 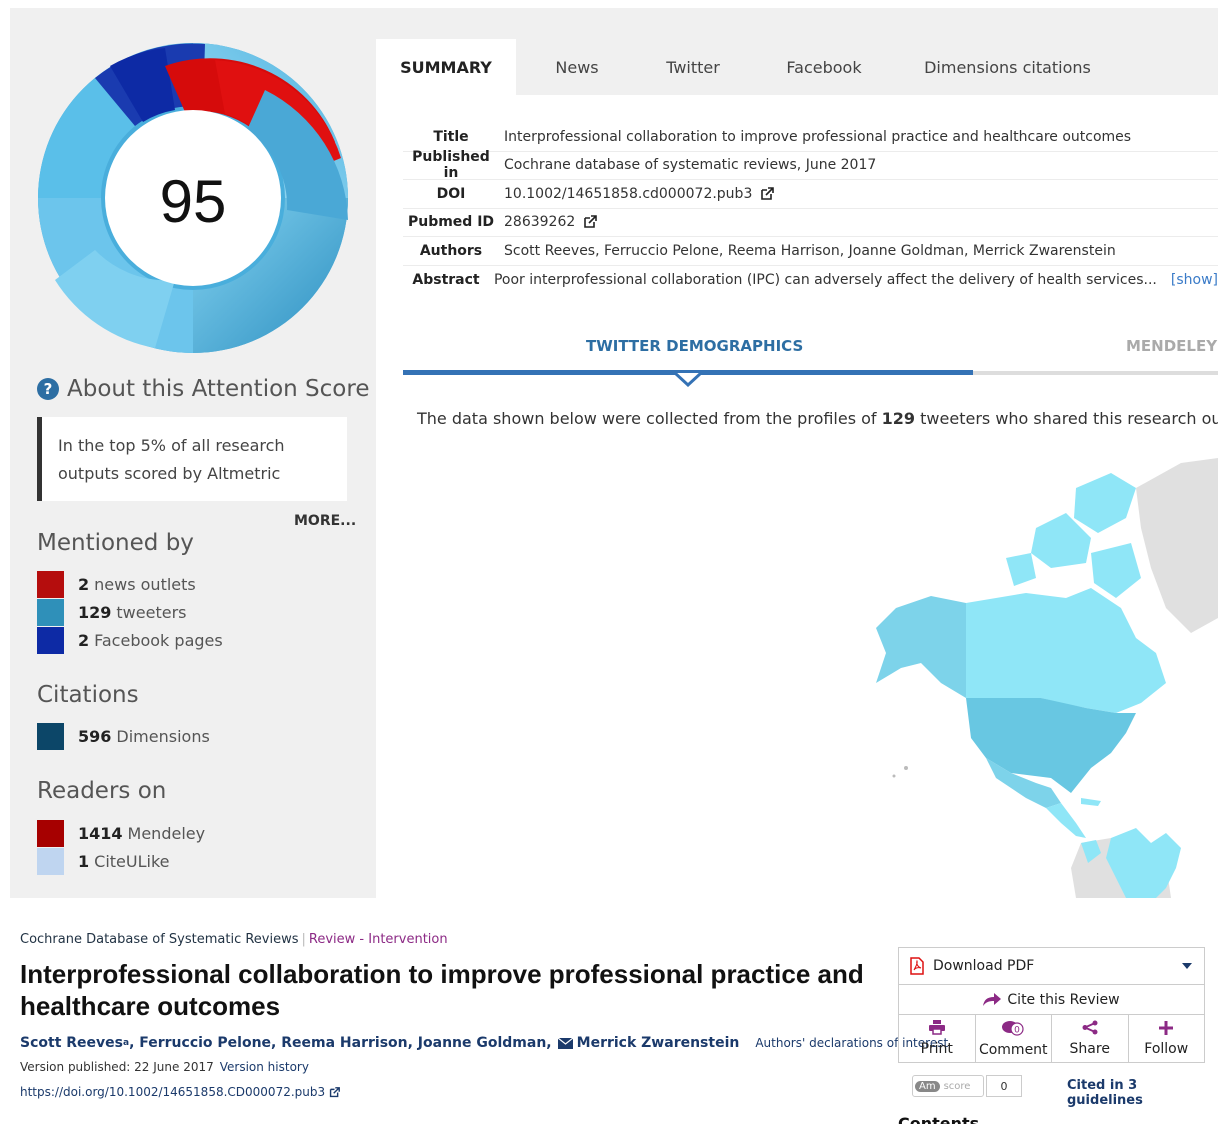 I want to click on reader-item: 1 CiteULike, so click(x=103, y=861).